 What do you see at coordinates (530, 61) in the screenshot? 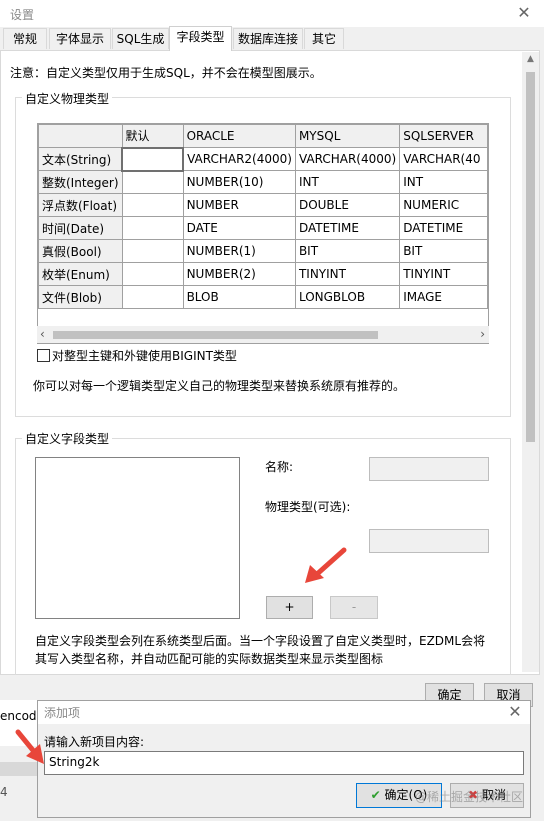
I see `scroll-up-arrow-icon: ▲` at bounding box center [530, 61].